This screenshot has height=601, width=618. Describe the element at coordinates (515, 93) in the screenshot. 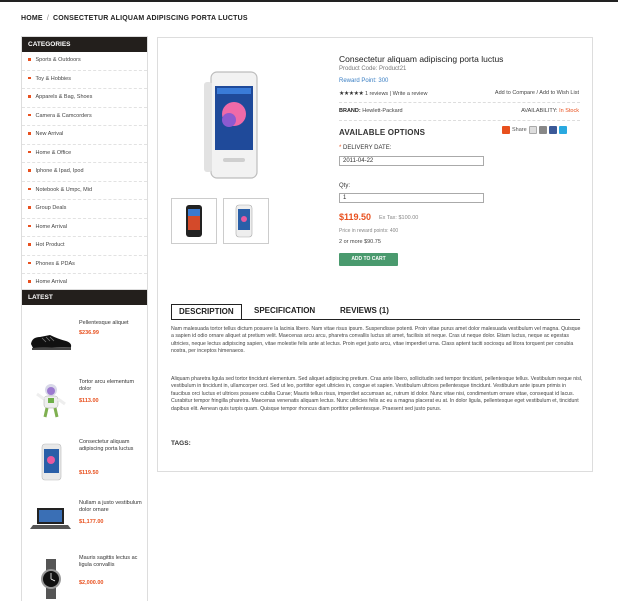

I see `add-to-compare-link: Add to Compare` at that location.